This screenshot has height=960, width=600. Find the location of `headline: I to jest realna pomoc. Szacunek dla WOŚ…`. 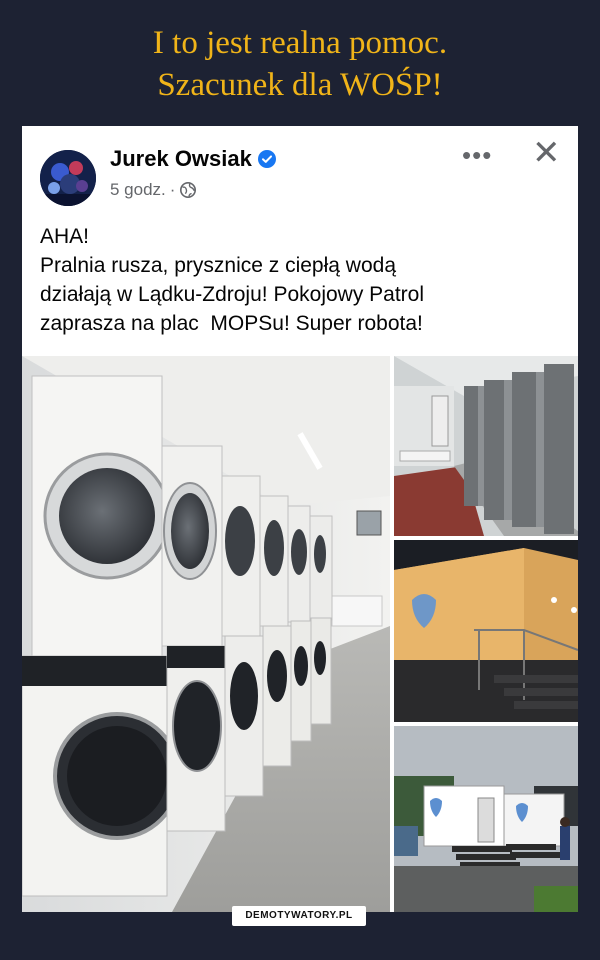

headline: I to jest realna pomoc. Szacunek dla WOŚ… is located at coordinates (300, 64).